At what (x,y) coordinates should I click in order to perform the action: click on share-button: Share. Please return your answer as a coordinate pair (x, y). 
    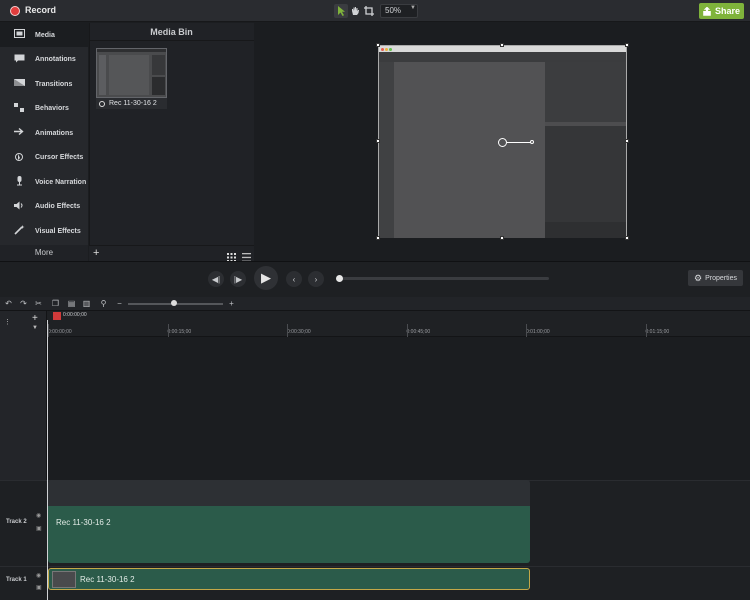
    Looking at the image, I should click on (721, 11).